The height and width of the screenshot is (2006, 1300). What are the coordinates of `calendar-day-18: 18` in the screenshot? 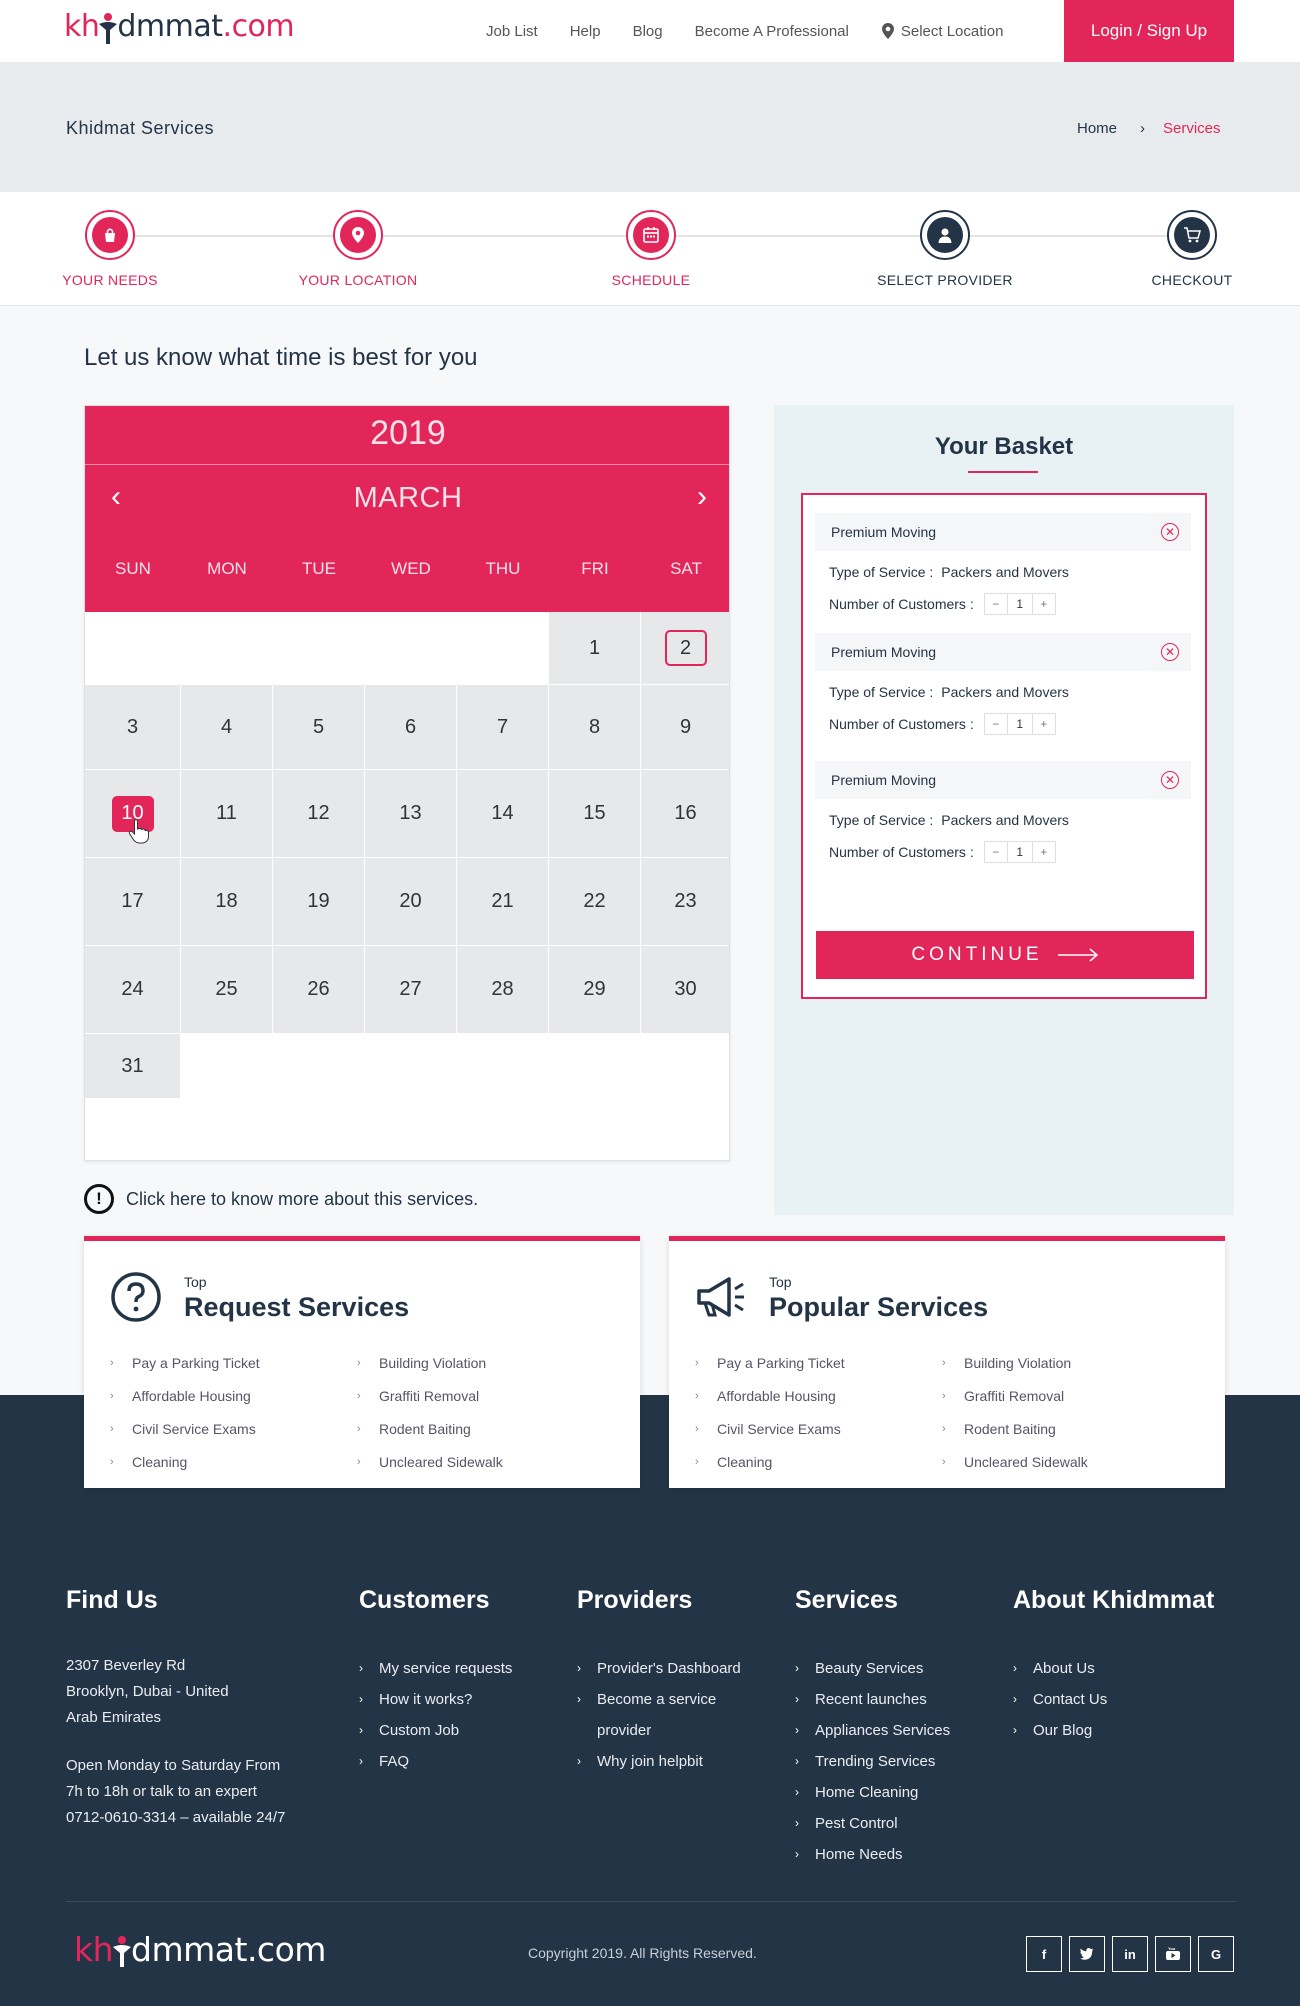 It's located at (227, 902).